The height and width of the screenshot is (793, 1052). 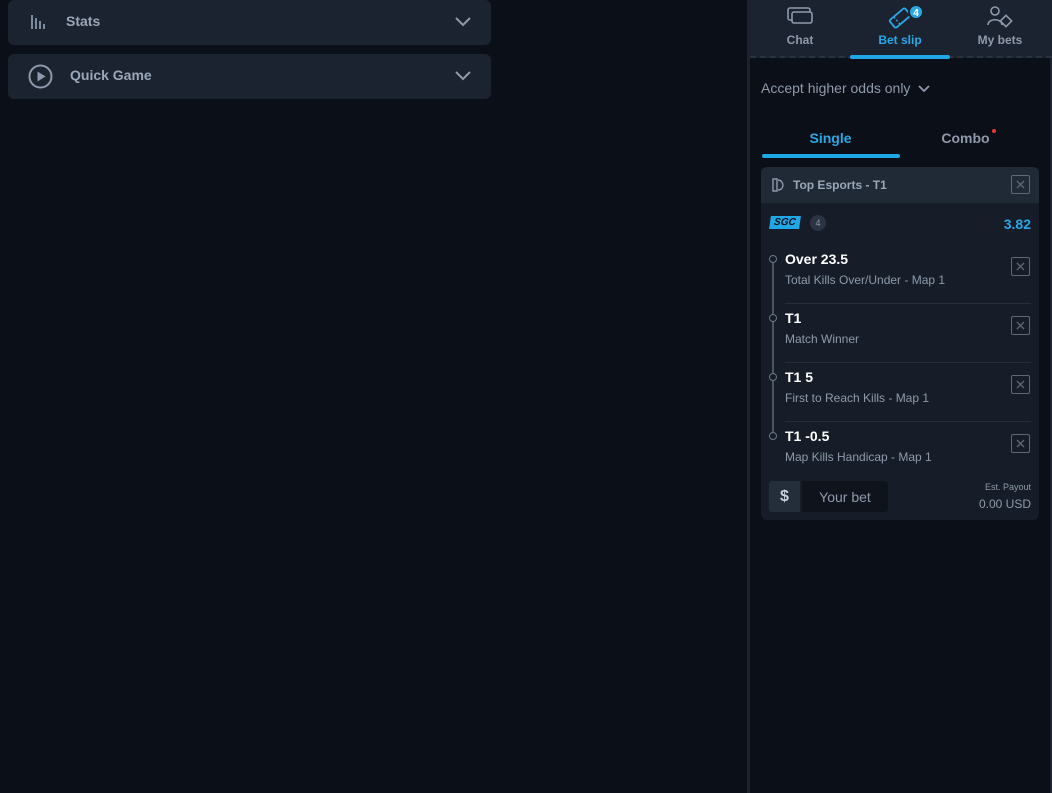 What do you see at coordinates (900, 57) in the screenshot?
I see `active-tab-indicator` at bounding box center [900, 57].